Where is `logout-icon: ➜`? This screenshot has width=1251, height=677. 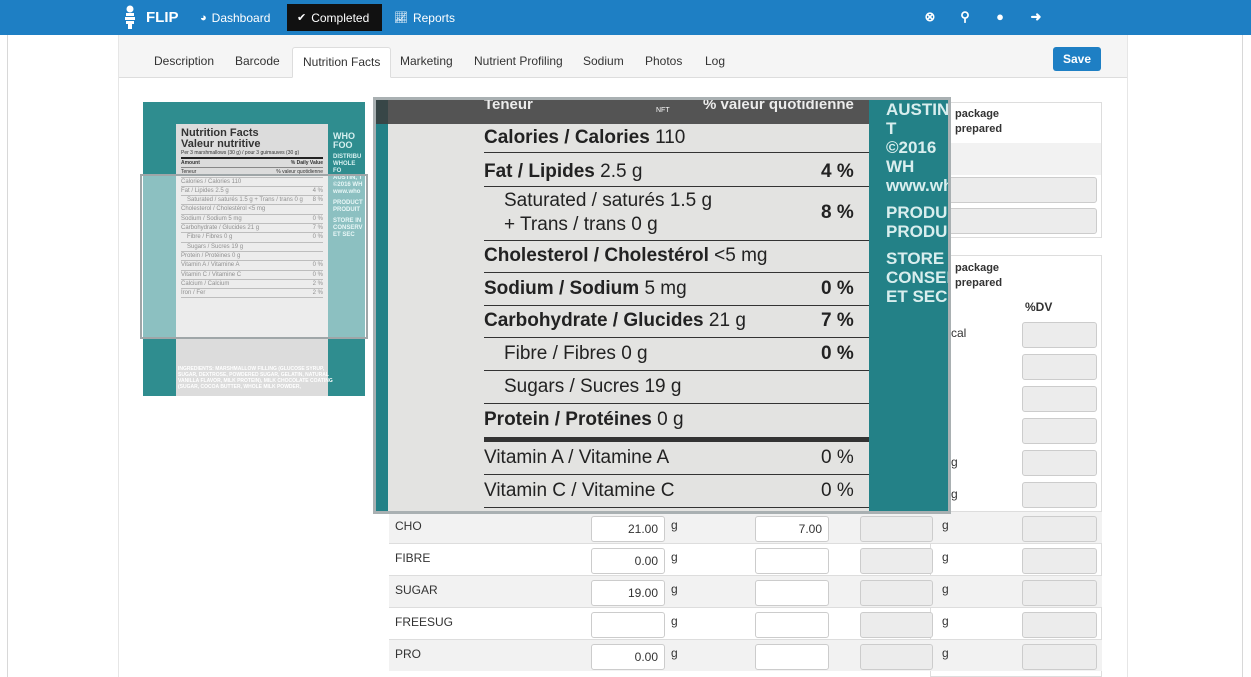
logout-icon: ➜ is located at coordinates (1036, 17).